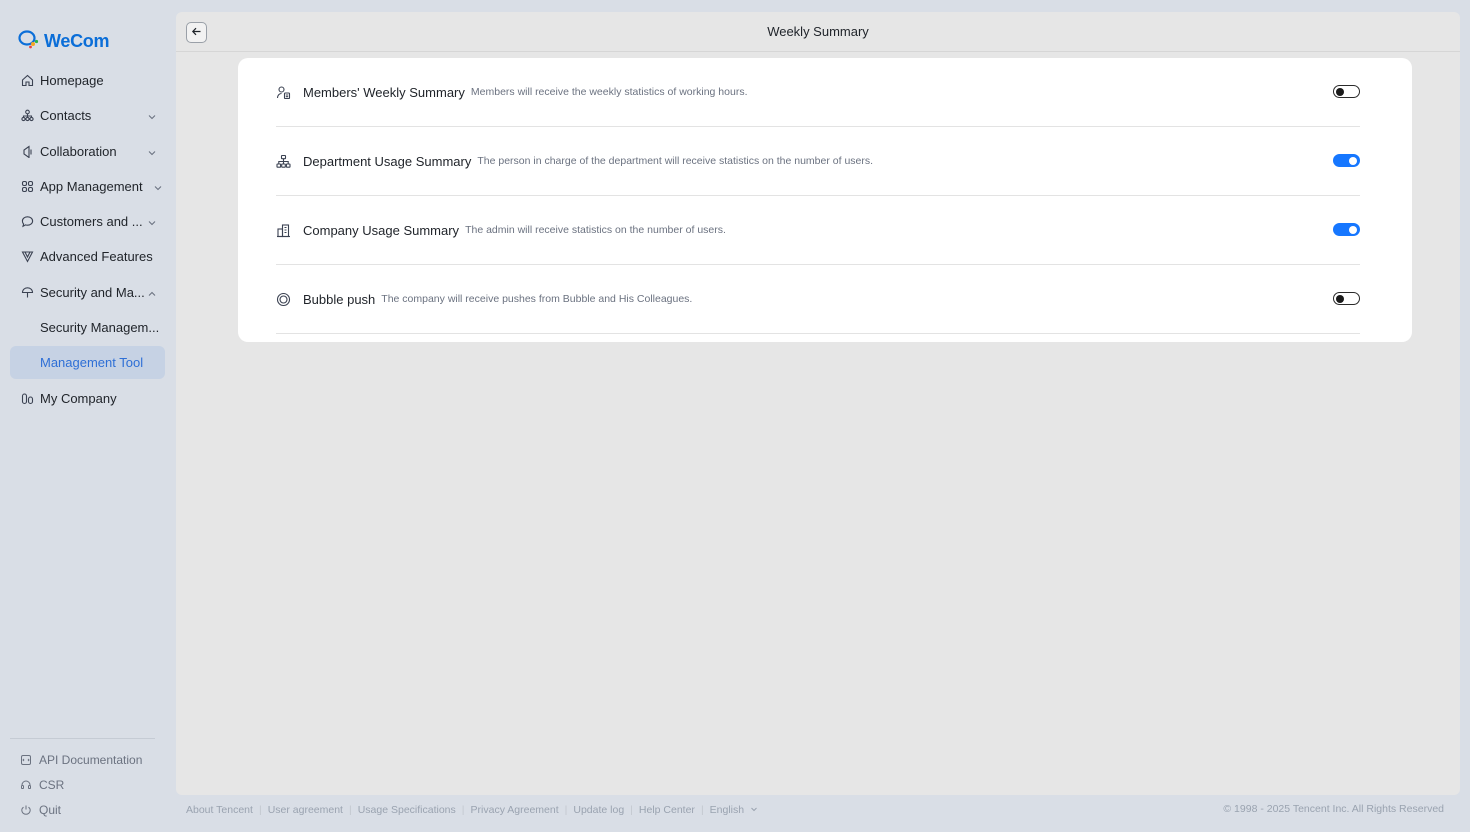  Describe the element at coordinates (387, 161) in the screenshot. I see `setting-title: Department Usage Summary` at that location.